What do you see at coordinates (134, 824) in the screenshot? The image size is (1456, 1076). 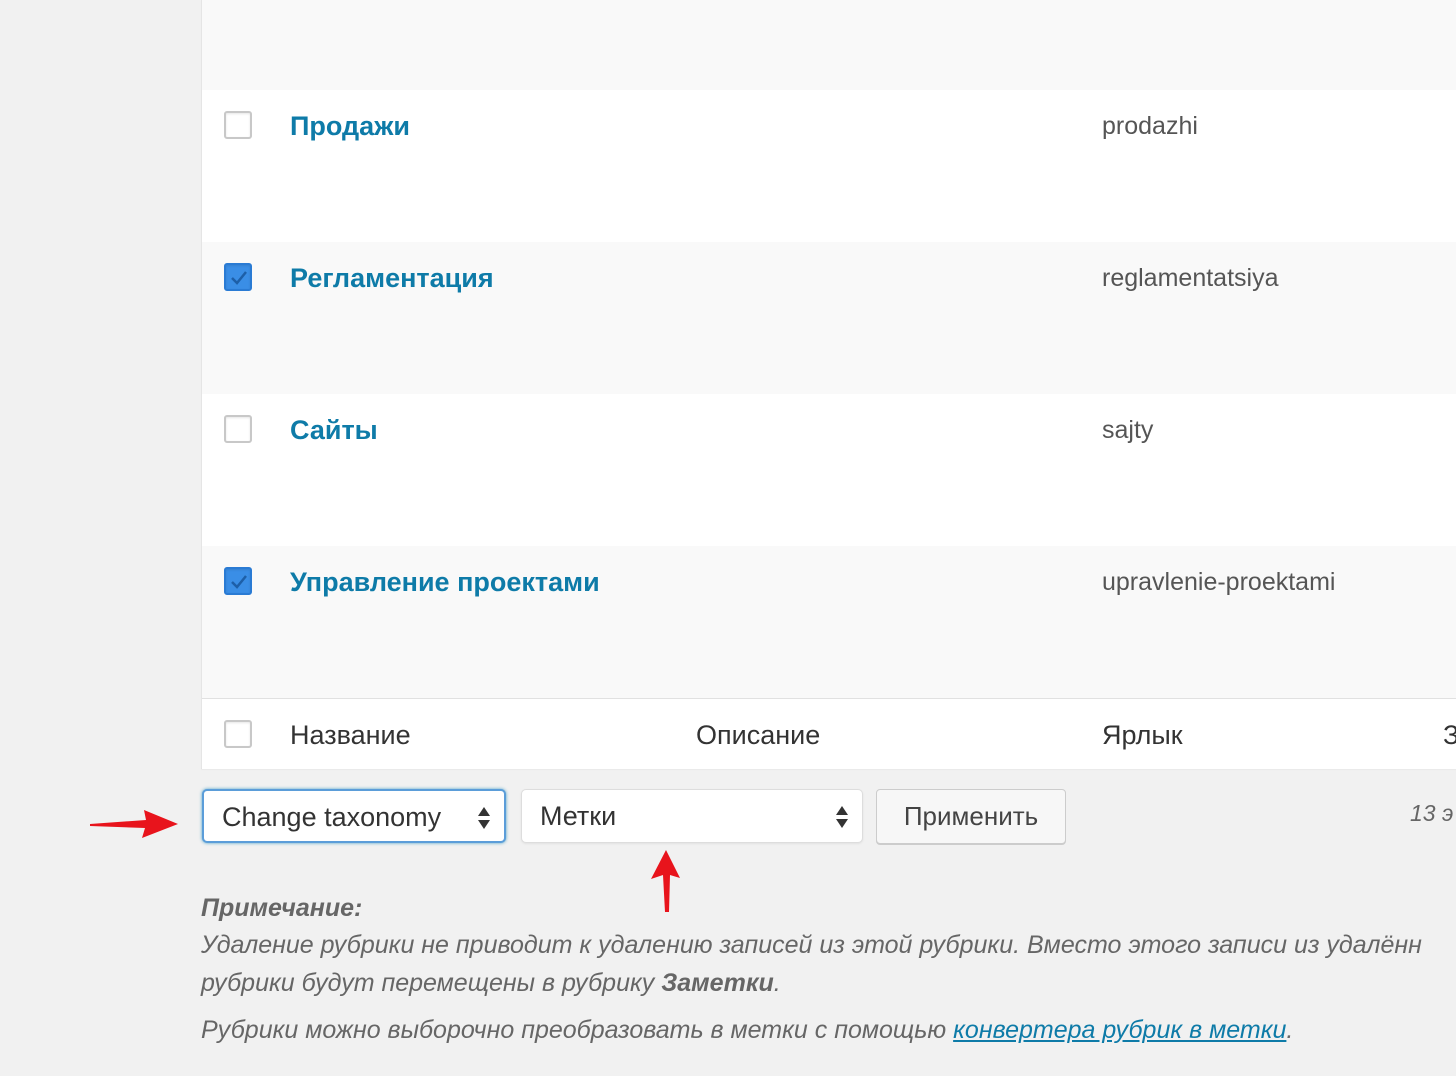 I see `annotation-arrow-right-icon` at bounding box center [134, 824].